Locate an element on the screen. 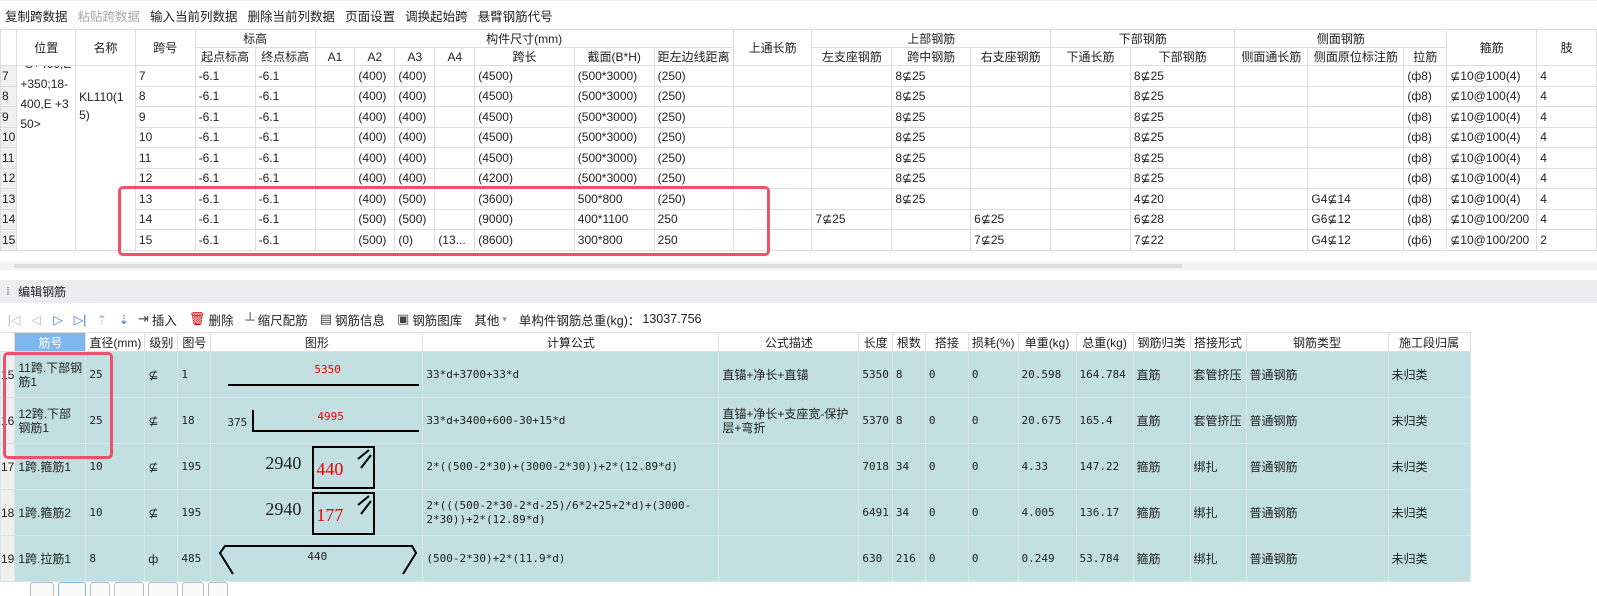 The height and width of the screenshot is (596, 1597). cell-shape: 2940 177 is located at coordinates (317, 512).